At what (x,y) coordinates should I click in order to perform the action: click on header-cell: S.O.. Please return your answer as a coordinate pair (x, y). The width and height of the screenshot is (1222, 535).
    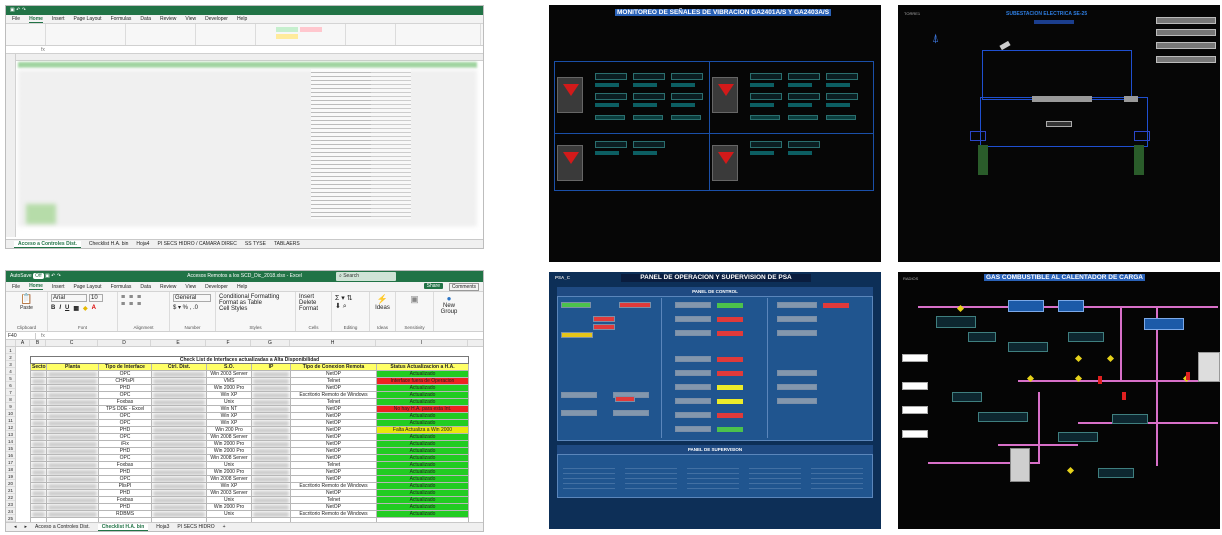
    Looking at the image, I should click on (229, 367).